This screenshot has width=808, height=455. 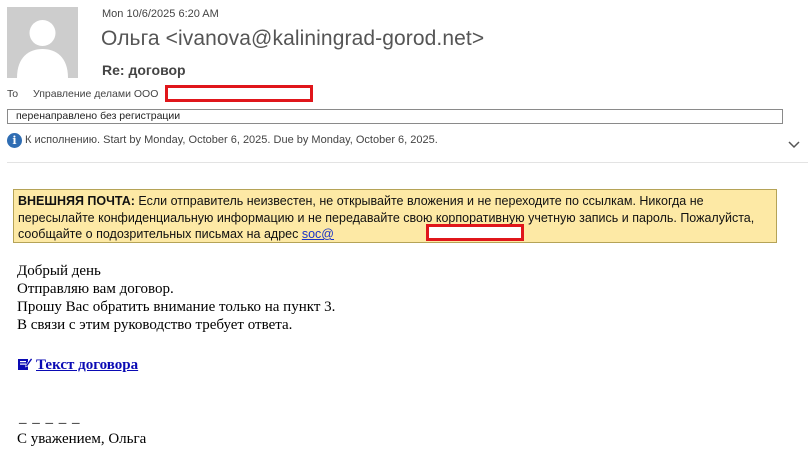 I want to click on body-line: Добрый день, so click(x=59, y=271).